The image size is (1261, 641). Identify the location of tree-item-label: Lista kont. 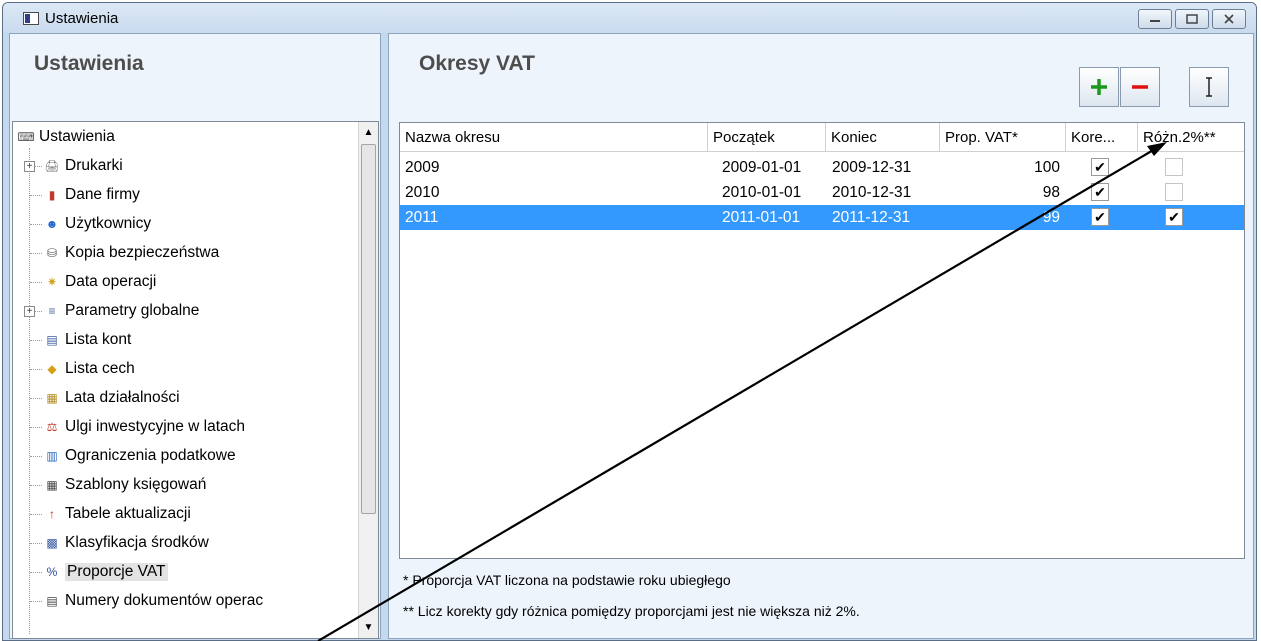
(98, 339).